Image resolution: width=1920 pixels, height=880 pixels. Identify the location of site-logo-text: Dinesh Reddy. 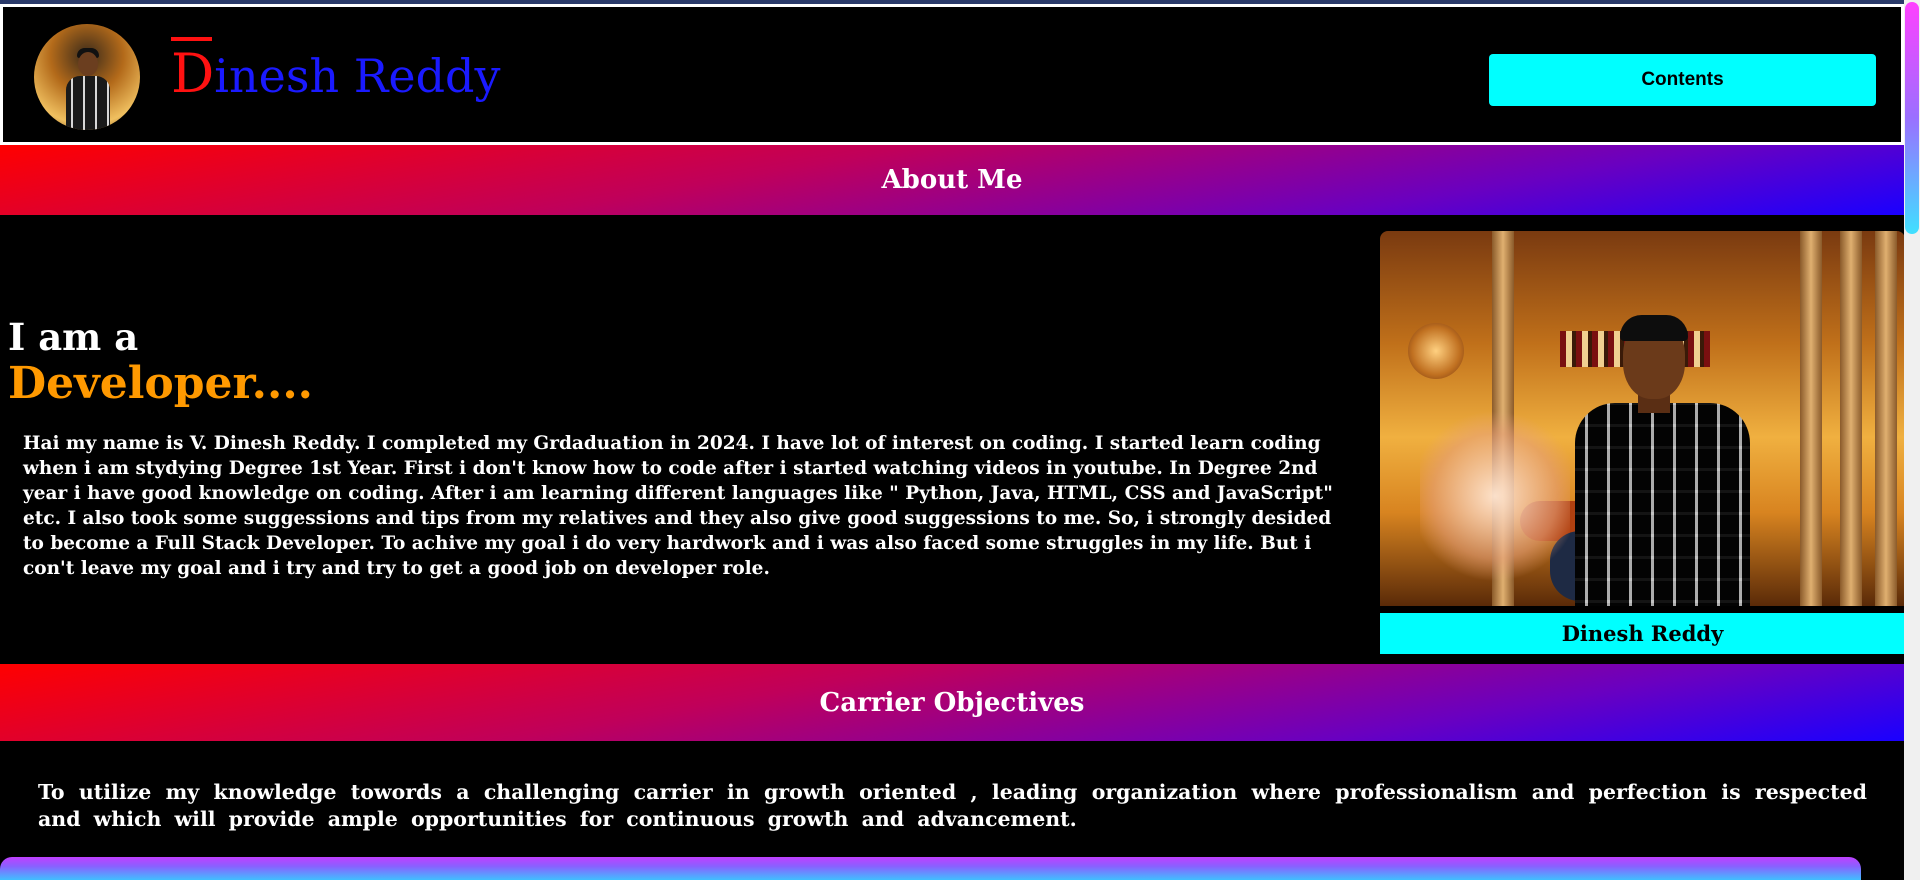
(335, 74).